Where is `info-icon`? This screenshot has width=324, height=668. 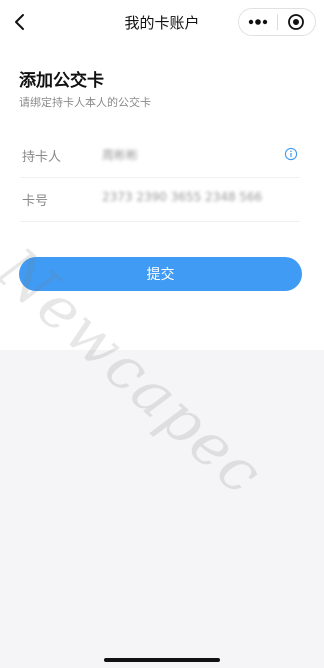
info-icon is located at coordinates (291, 154).